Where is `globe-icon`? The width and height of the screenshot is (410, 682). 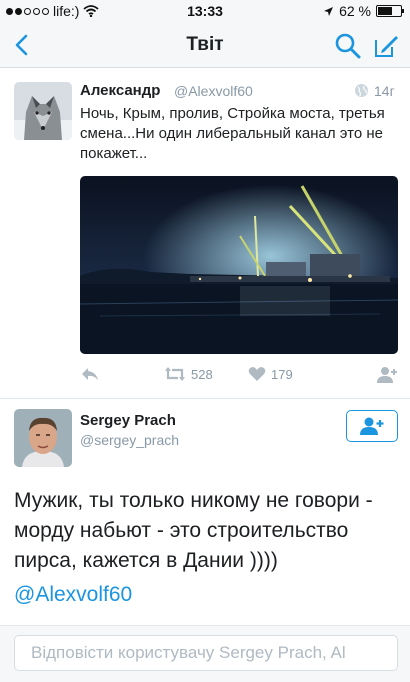 globe-icon is located at coordinates (361, 90).